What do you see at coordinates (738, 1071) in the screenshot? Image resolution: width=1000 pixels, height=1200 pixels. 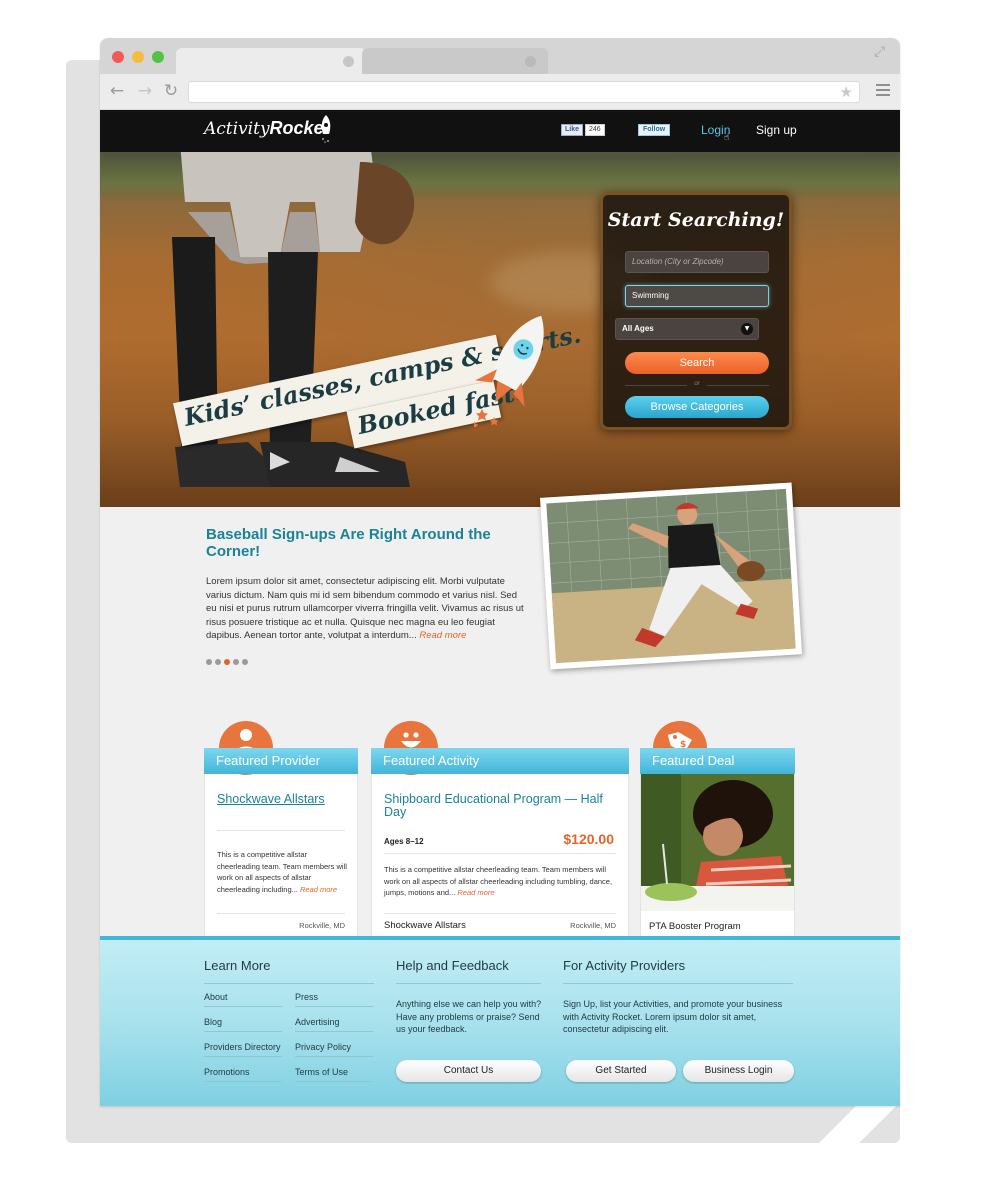 I see `business-login-button: Business Login` at bounding box center [738, 1071].